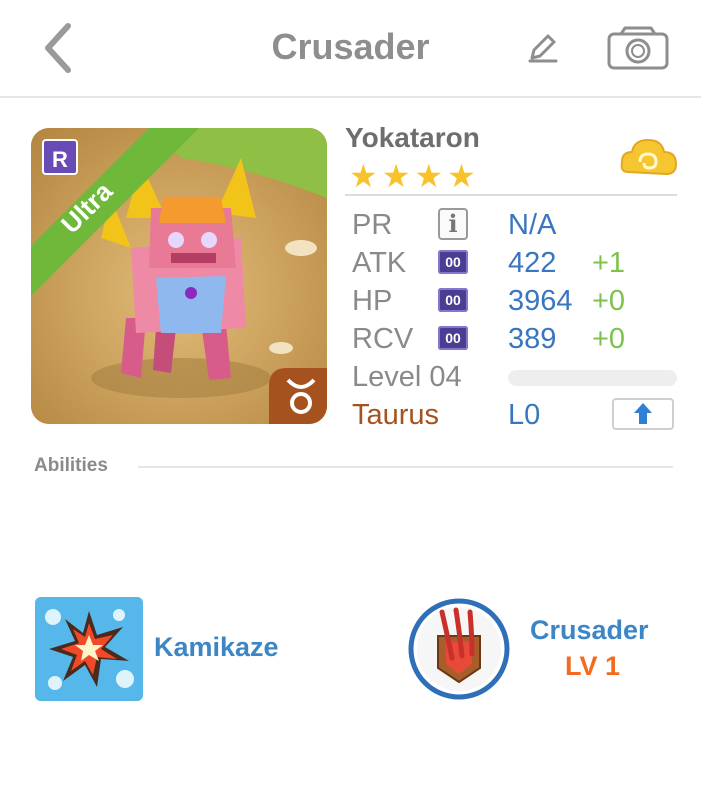  I want to click on stat-value-atk: 422, so click(532, 263).